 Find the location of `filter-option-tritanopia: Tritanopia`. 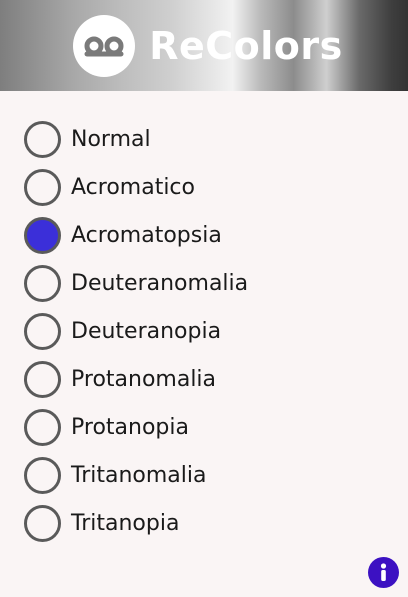

filter-option-tritanopia: Tritanopia is located at coordinates (136, 523).